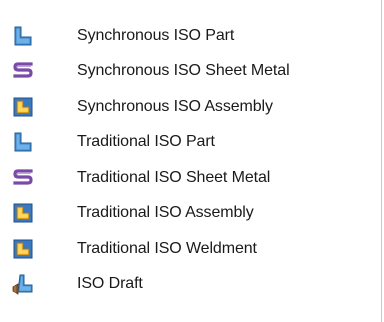 The width and height of the screenshot is (384, 322). I want to click on weldment-icon, so click(23, 249).